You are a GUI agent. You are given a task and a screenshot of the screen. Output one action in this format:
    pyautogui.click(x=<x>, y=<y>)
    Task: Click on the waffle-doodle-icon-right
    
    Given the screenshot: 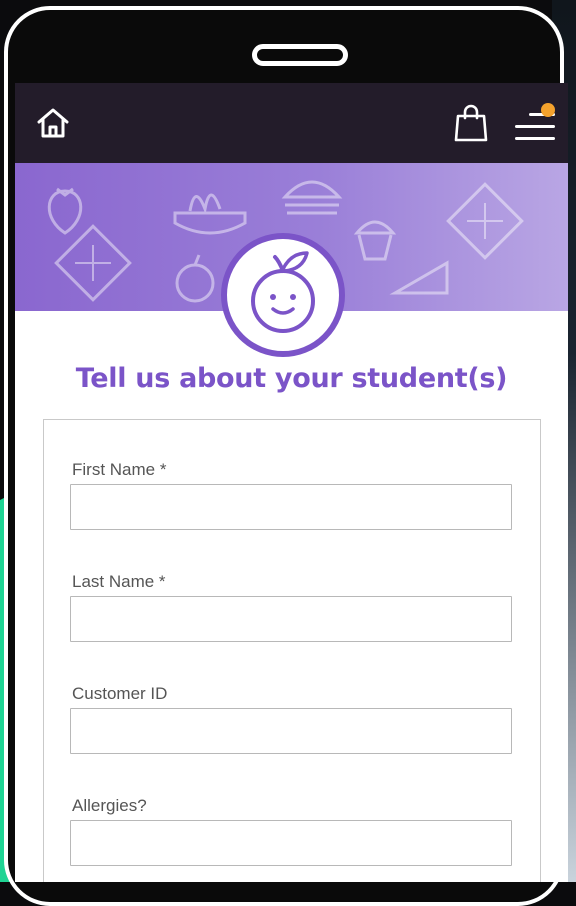 What is the action you would take?
    pyautogui.click(x=485, y=221)
    